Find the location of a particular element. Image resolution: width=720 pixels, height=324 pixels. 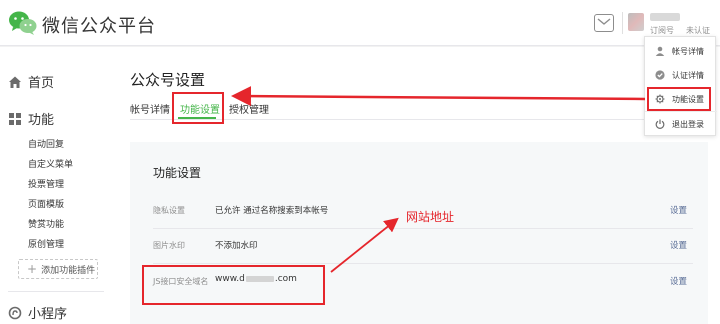

user-icon is located at coordinates (660, 51).